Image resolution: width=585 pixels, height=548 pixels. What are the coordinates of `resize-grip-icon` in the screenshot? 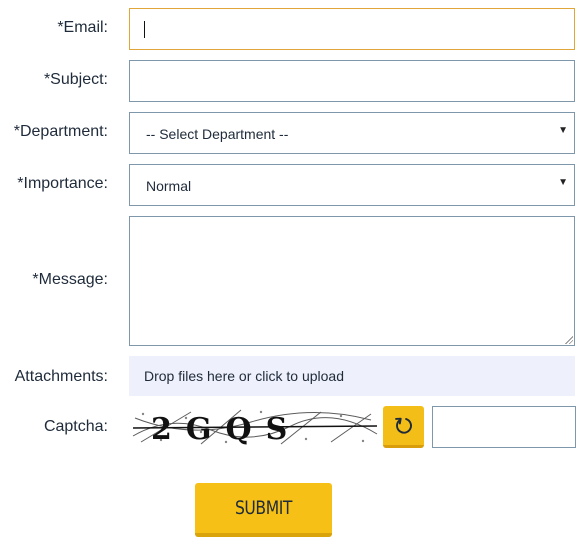 It's located at (569, 340).